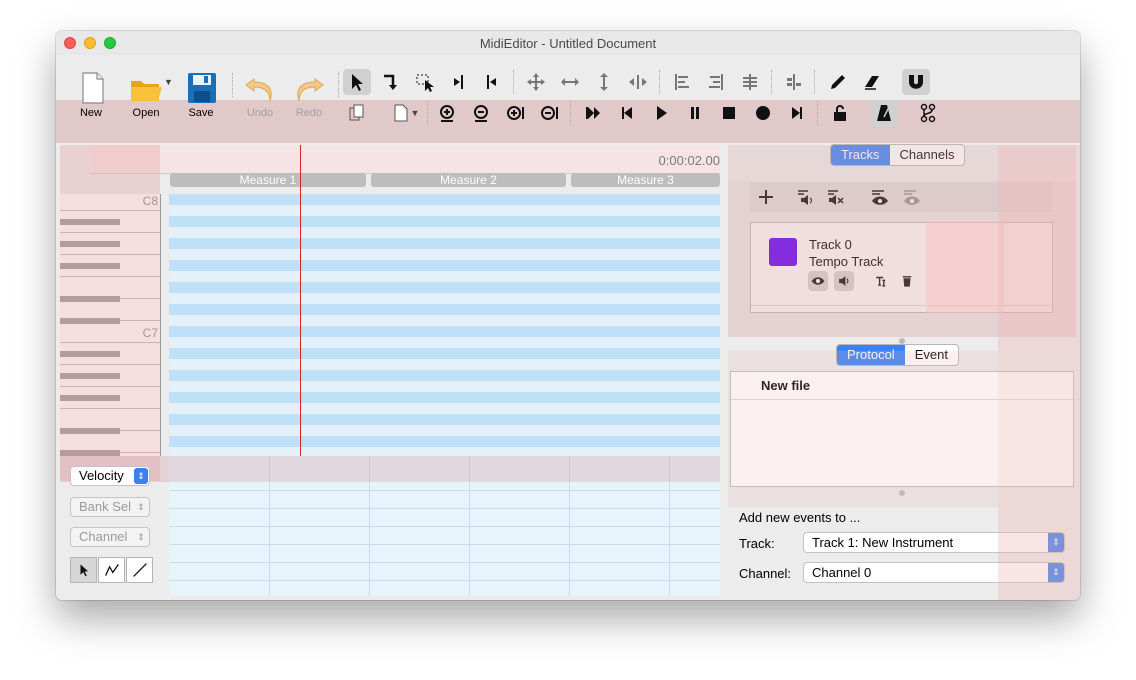 The height and width of the screenshot is (680, 1136). I want to click on undo-button: Undo, so click(260, 95).